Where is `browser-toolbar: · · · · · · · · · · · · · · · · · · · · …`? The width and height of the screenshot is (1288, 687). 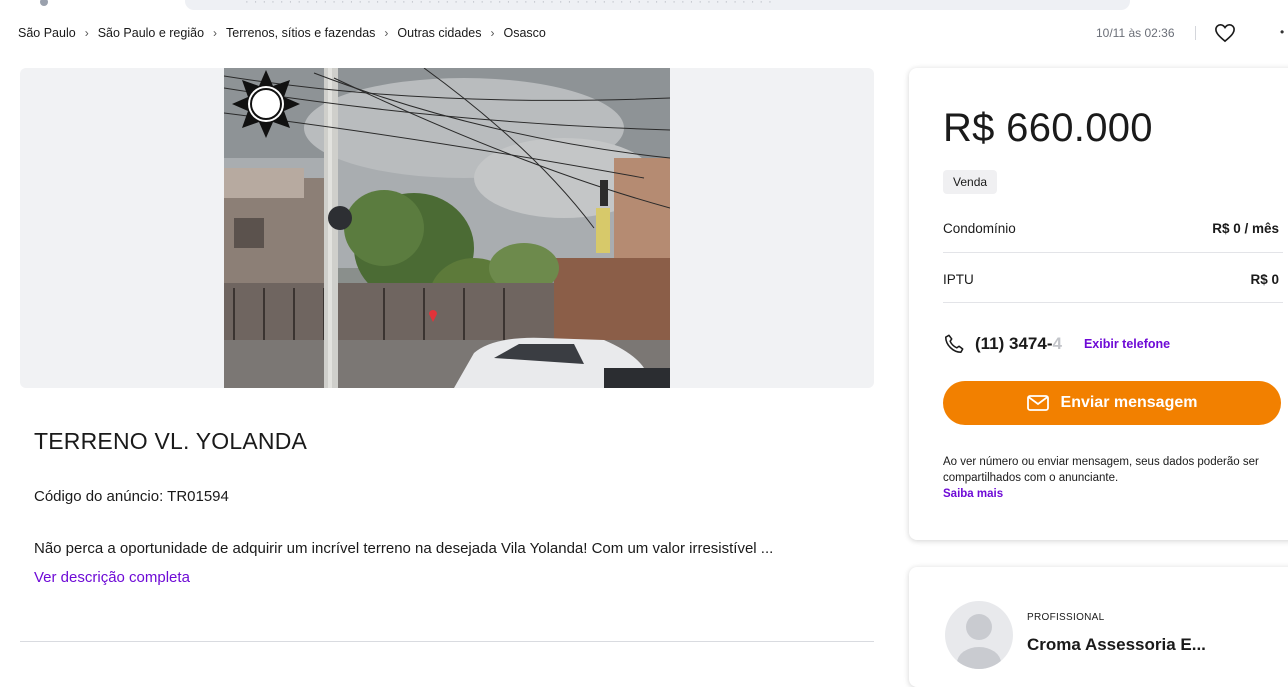 browser-toolbar: · · · · · · · · · · · · · · · · · · · · … is located at coordinates (644, 7).